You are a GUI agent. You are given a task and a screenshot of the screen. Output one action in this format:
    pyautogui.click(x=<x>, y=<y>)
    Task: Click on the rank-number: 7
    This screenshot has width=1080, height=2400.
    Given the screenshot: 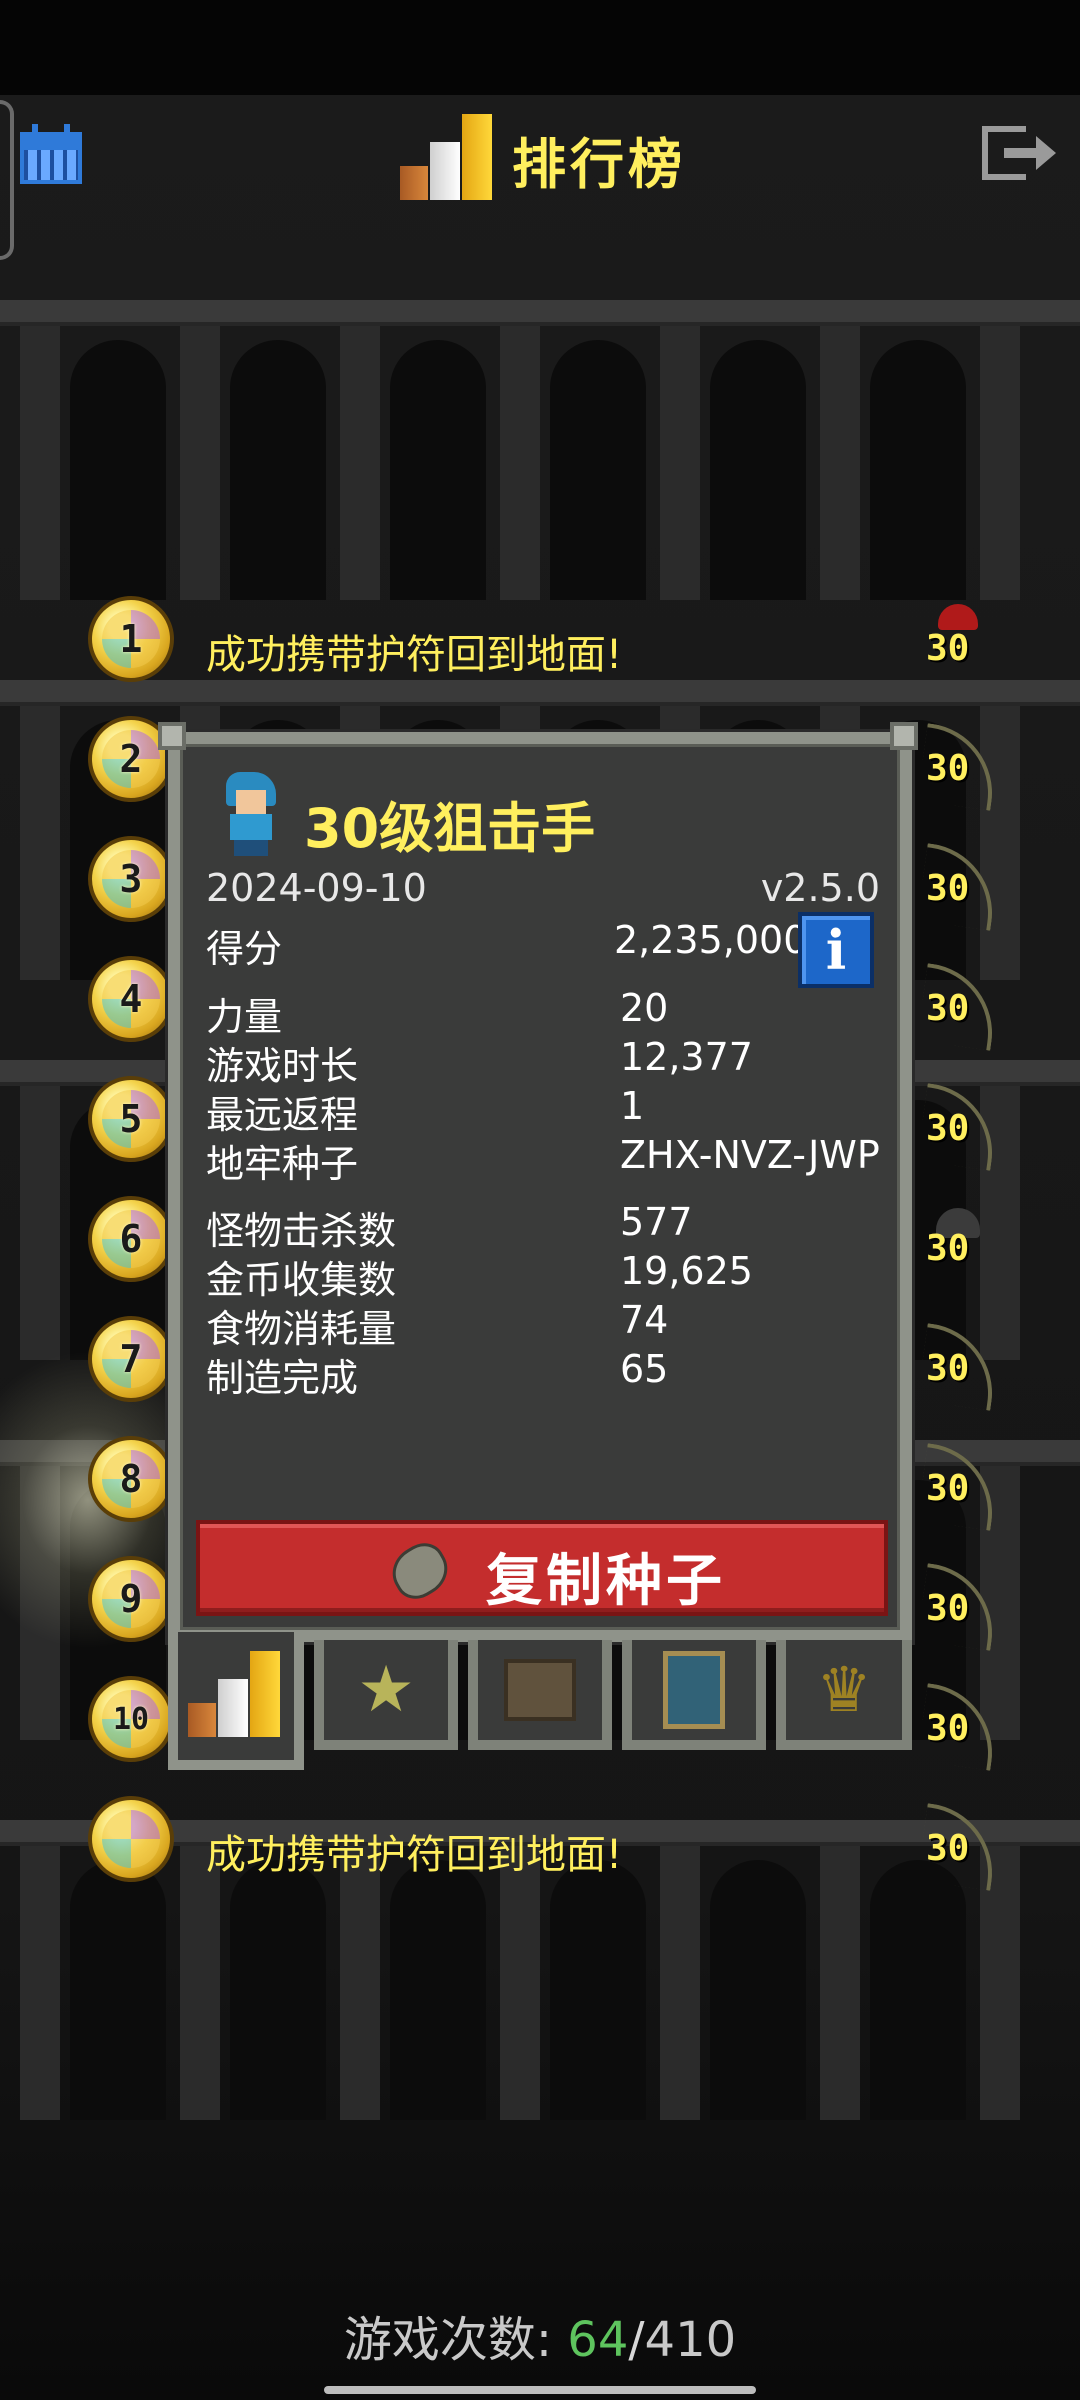 What is the action you would take?
    pyautogui.click(x=131, y=1359)
    